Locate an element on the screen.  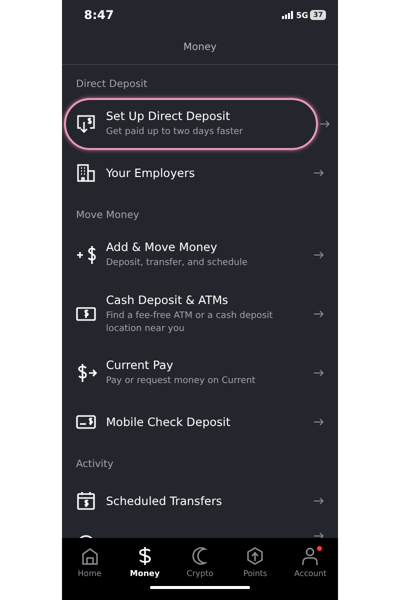
item-title: Cash Deposit & ATMs is located at coordinates (168, 299).